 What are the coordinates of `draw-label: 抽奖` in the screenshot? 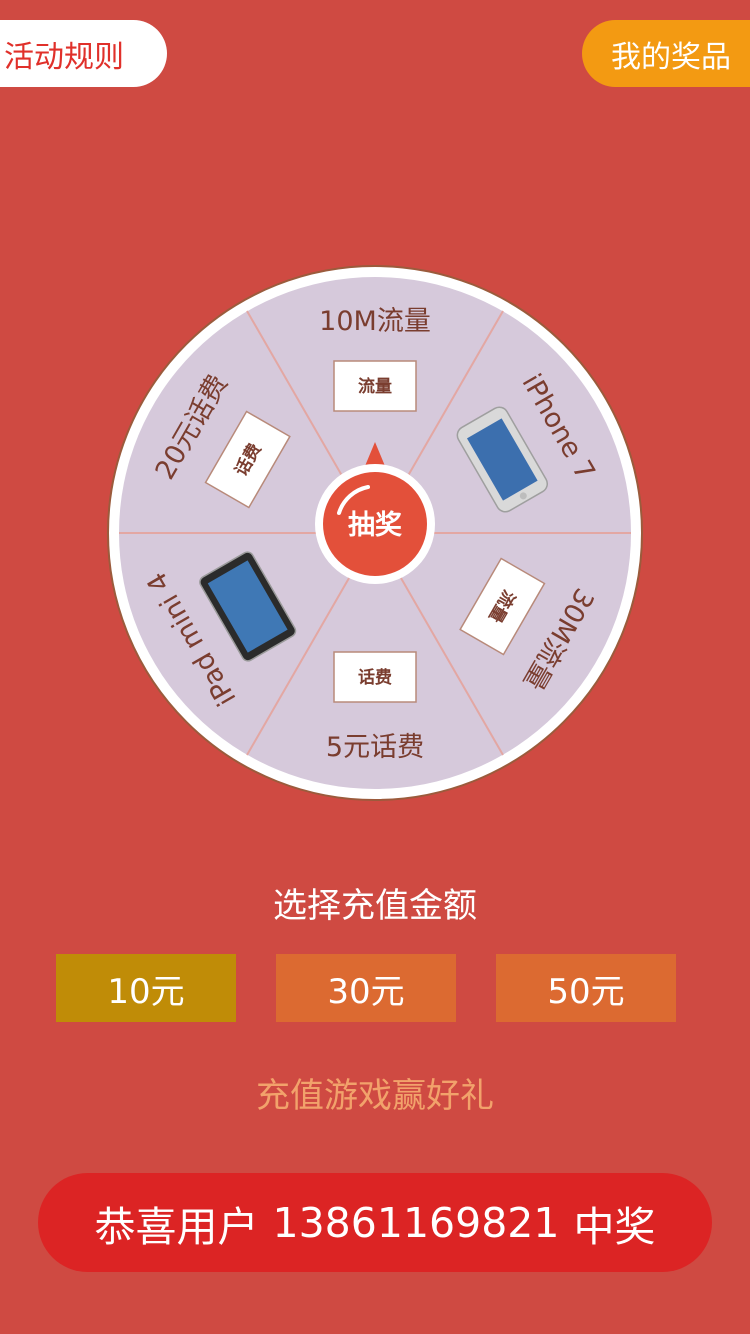 It's located at (375, 525).